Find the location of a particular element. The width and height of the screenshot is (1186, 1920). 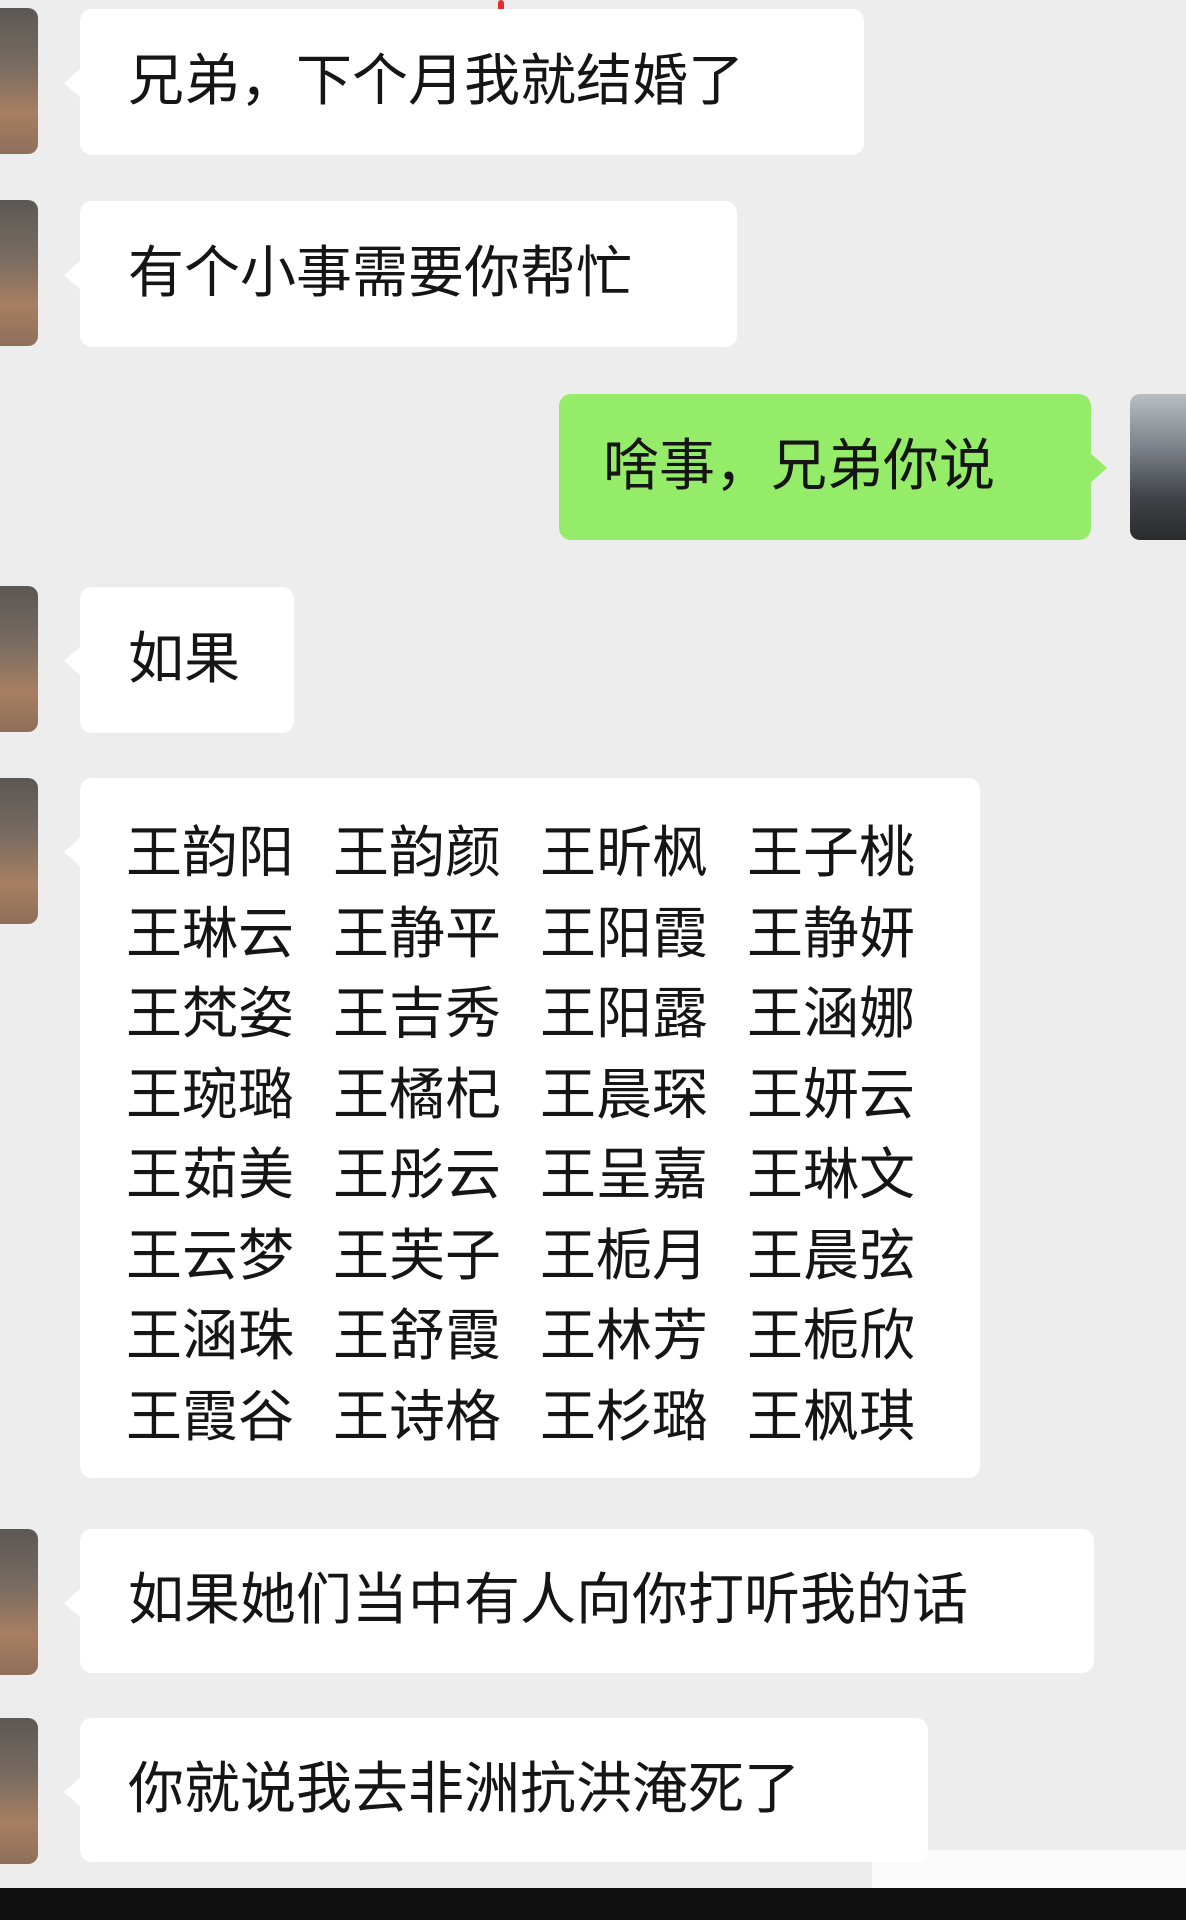

name-item: 王茹美 is located at coordinates (210, 1175).